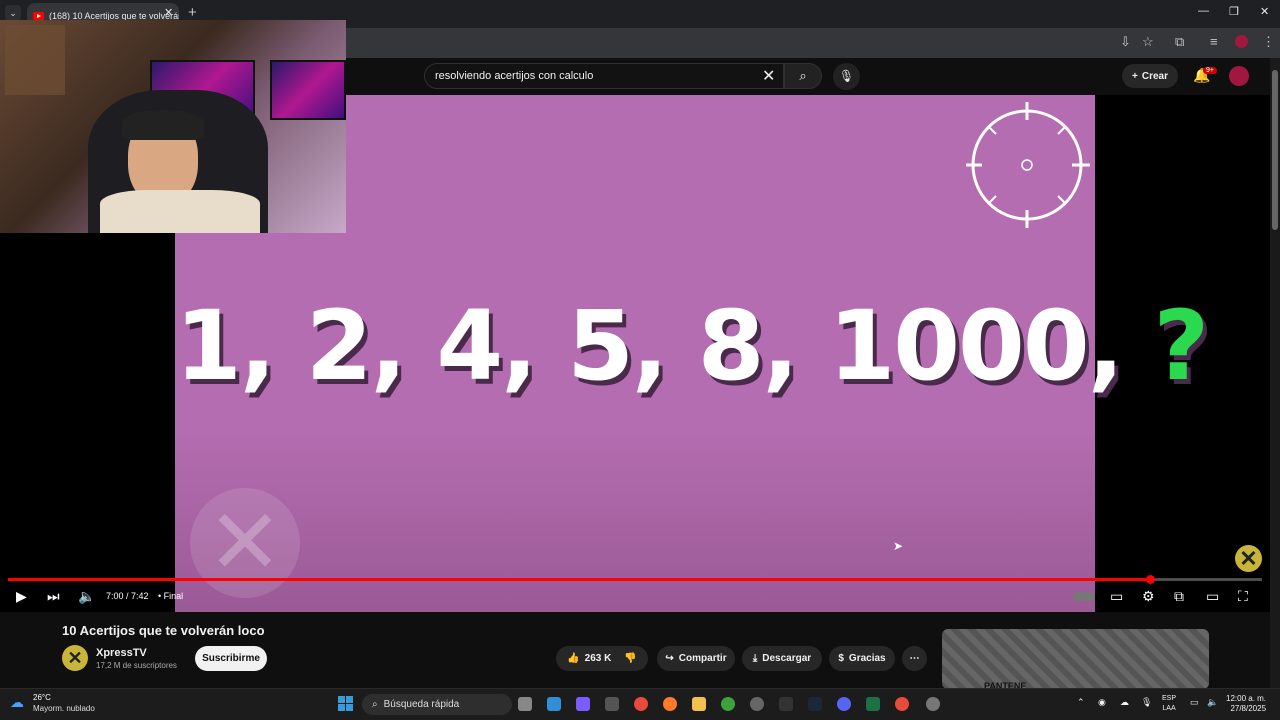  What do you see at coordinates (1116, 596) in the screenshot?
I see `subtitles-icon: ▭` at bounding box center [1116, 596].